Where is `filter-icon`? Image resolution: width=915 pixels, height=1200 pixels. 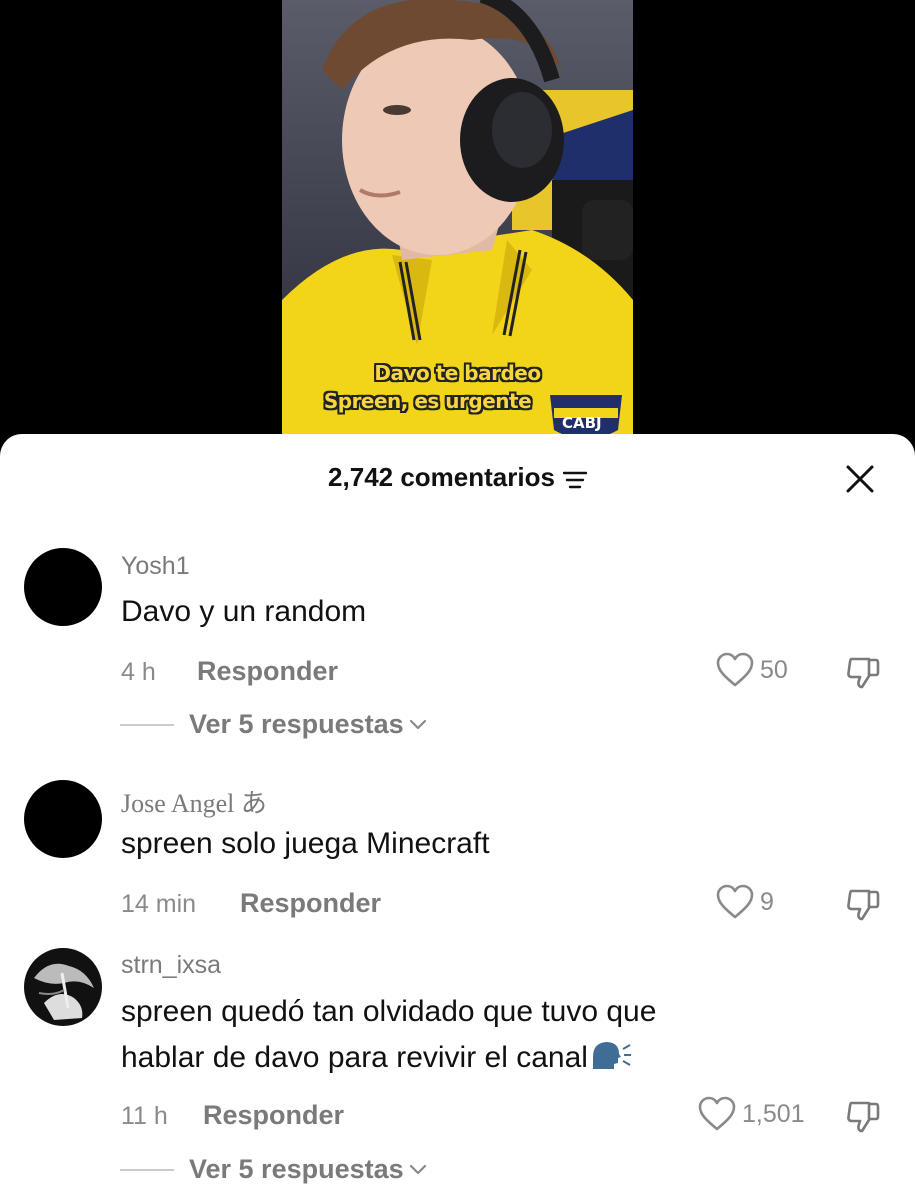
filter-icon is located at coordinates (575, 480).